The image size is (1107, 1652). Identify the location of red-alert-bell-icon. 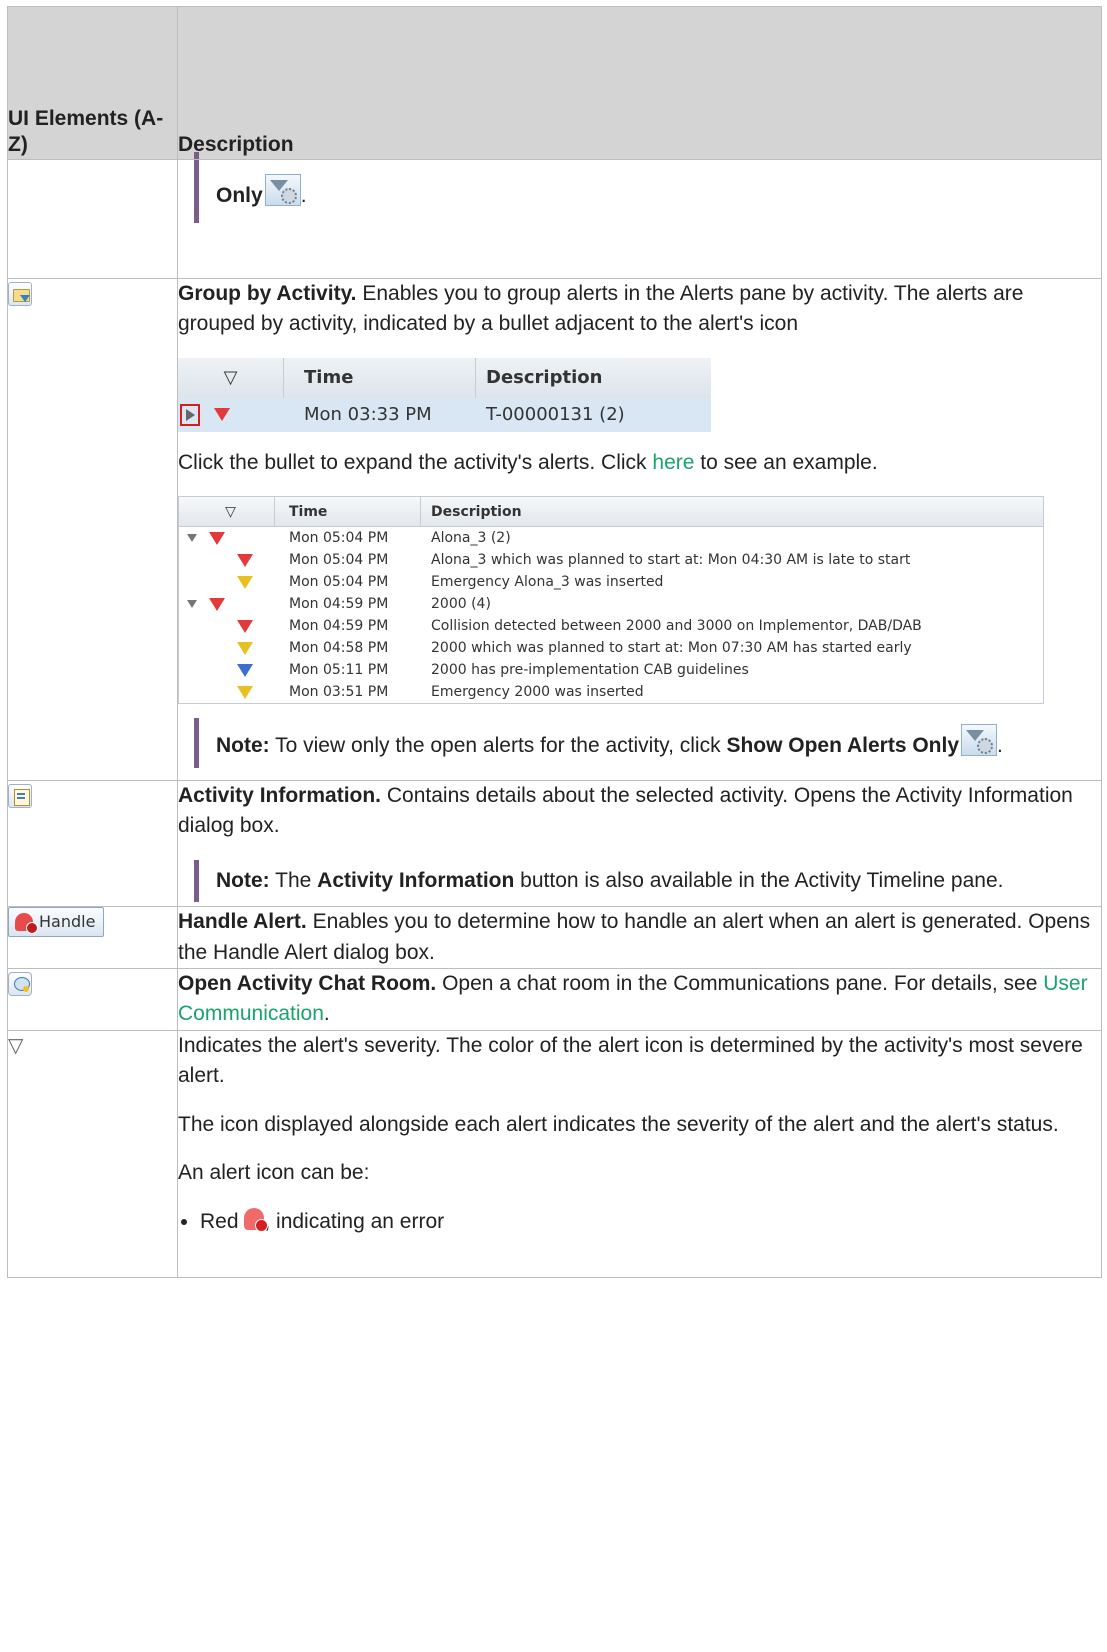
(256, 1219).